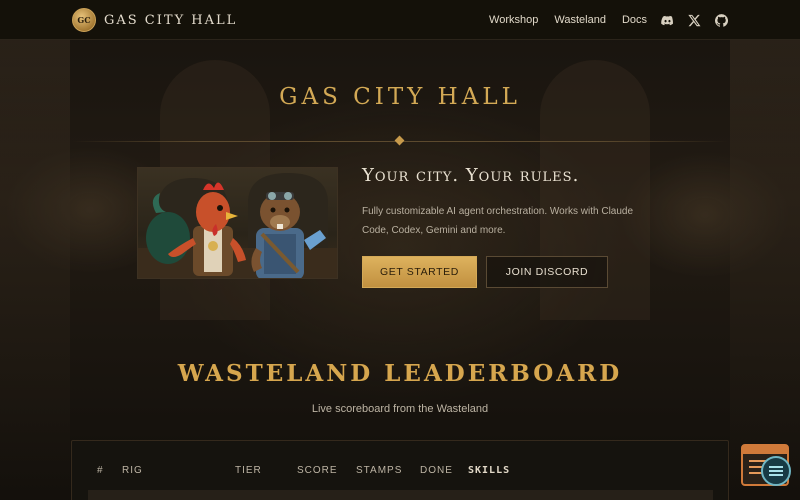 The width and height of the screenshot is (800, 500). I want to click on get-started-button: GET STARTED, so click(419, 272).